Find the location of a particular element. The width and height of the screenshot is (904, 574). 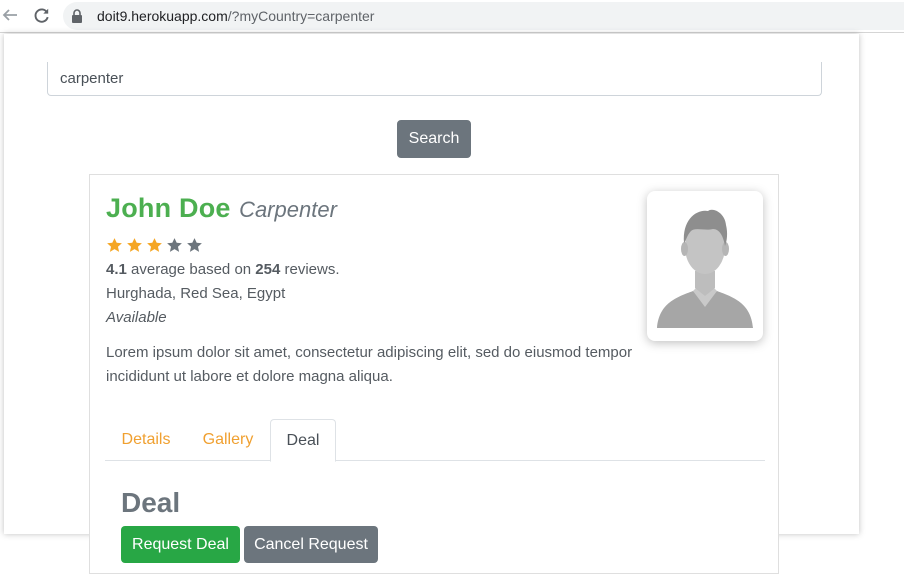

url-host: doit9.herokuapp.com is located at coordinates (162, 16).